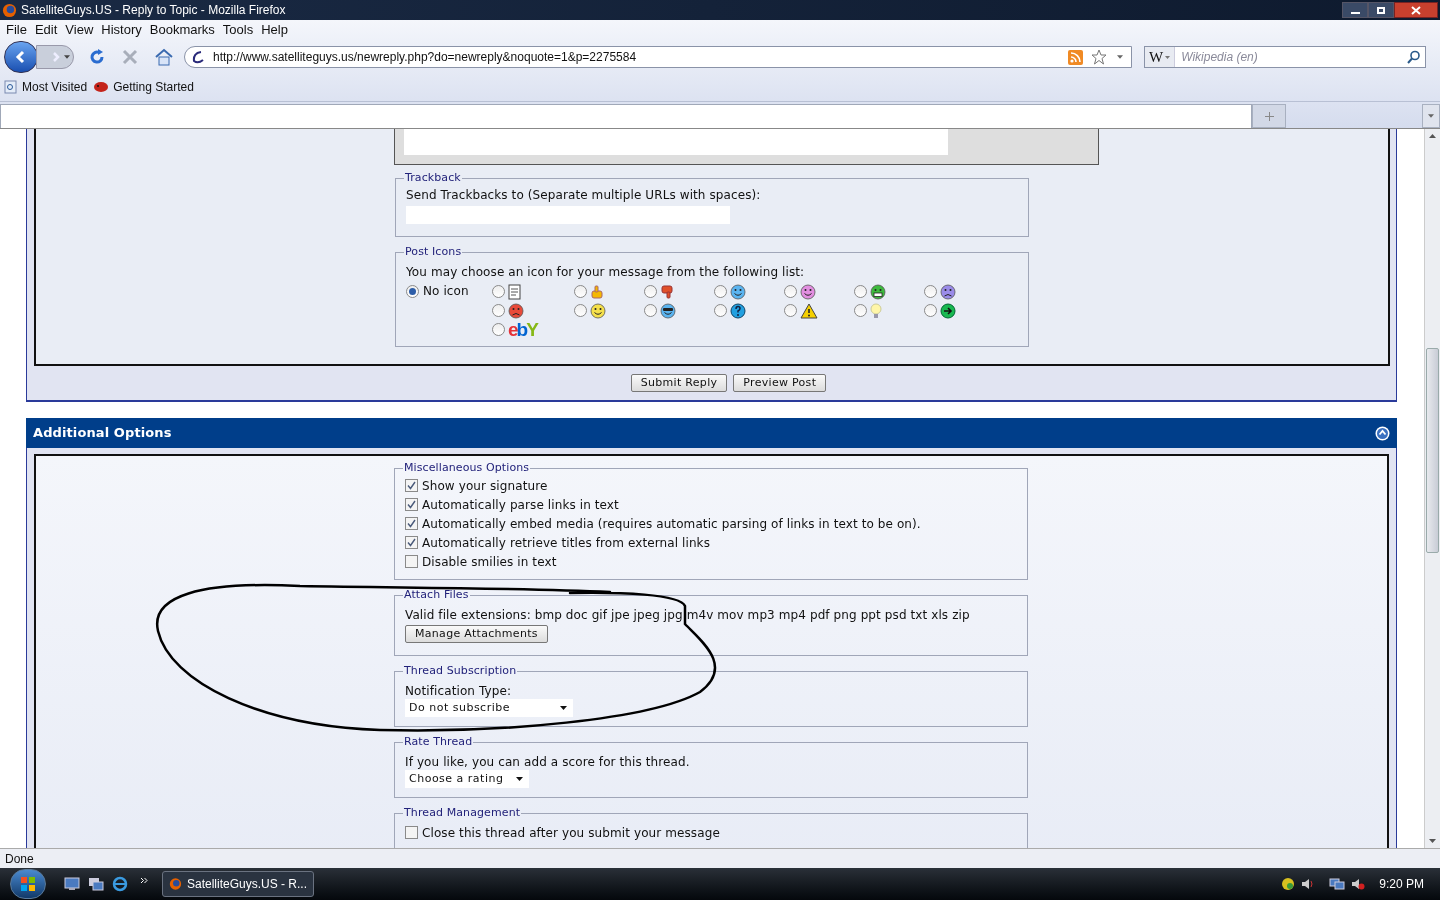  I want to click on engine-caret-icon, so click(1168, 57).